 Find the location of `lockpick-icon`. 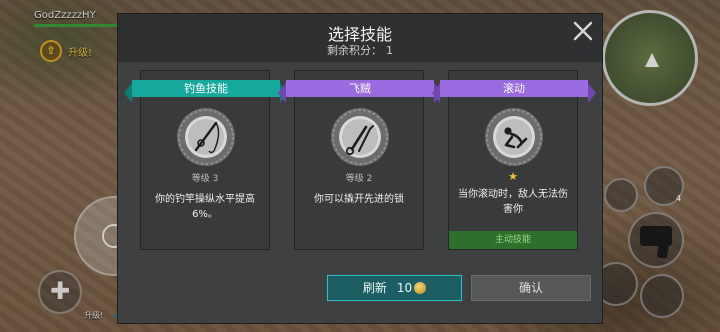

lockpick-icon is located at coordinates (360, 137).